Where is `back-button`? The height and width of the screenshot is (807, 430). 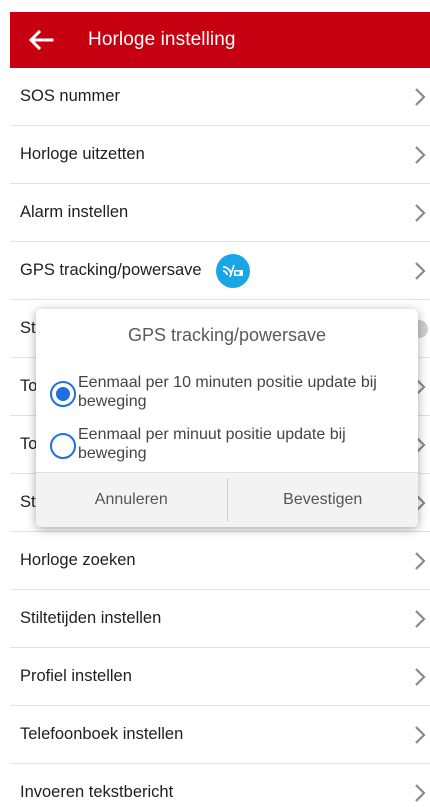 back-button is located at coordinates (41, 40).